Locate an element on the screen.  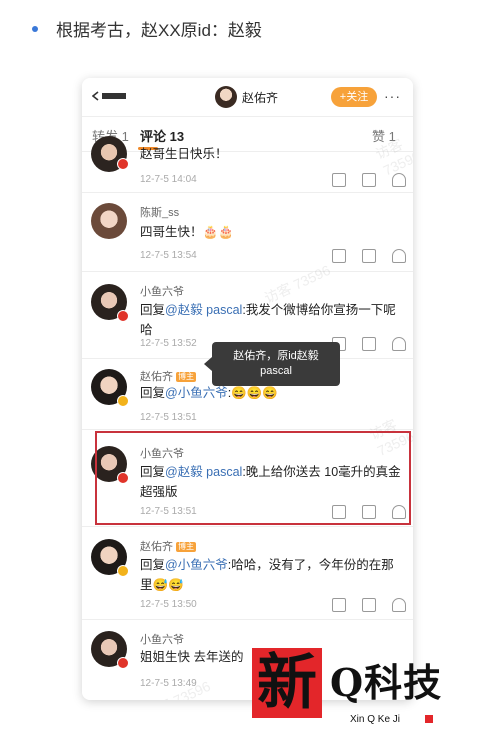
caption: 根据考古，赵XX原id：赵毅 is located at coordinates (147, 28).